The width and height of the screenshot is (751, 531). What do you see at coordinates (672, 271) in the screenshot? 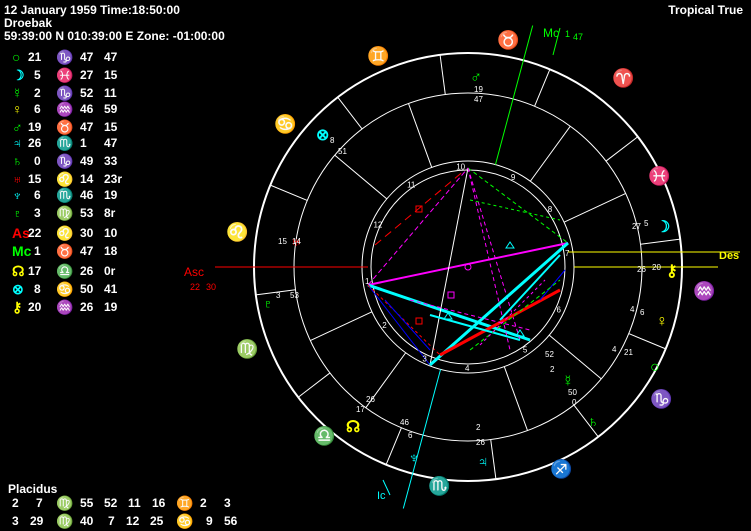
I see `chart-planet-icon: ⚷` at bounding box center [672, 271].